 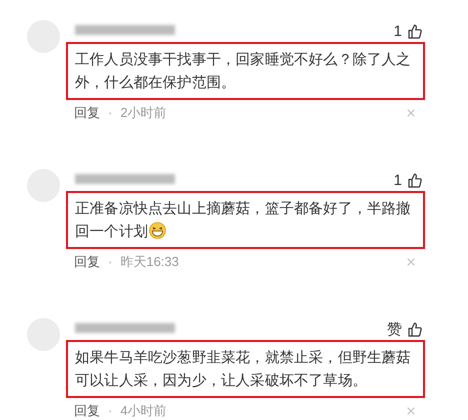 What do you see at coordinates (143, 411) in the screenshot?
I see `timestamp: 4小时前` at bounding box center [143, 411].